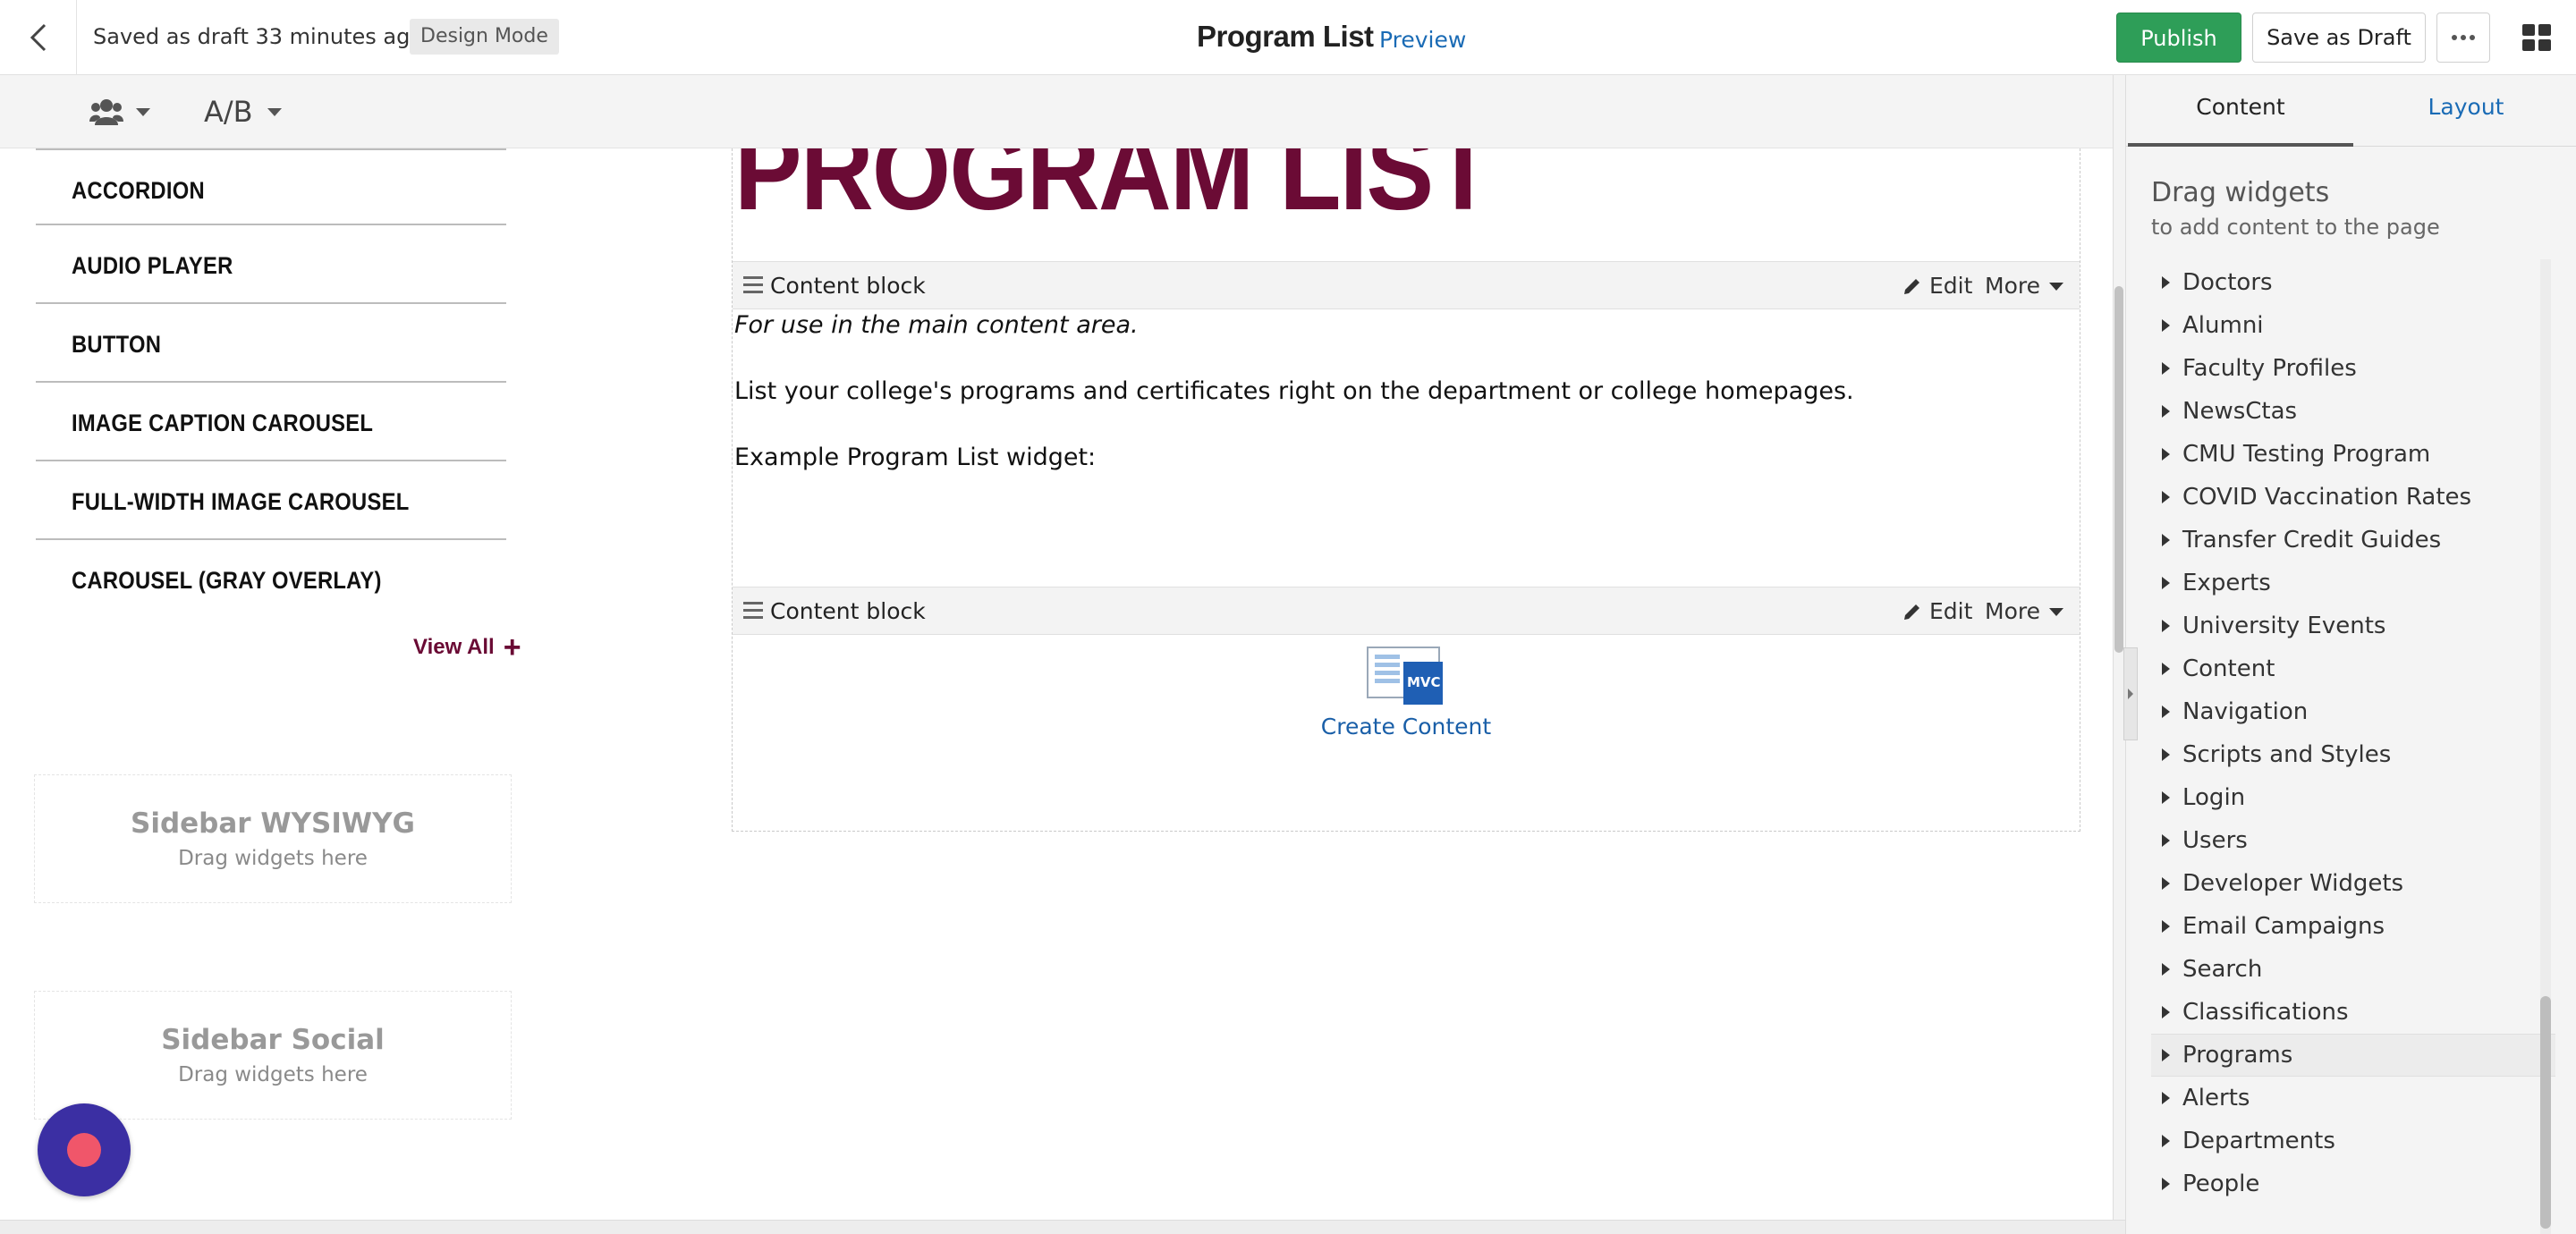  Describe the element at coordinates (2269, 368) in the screenshot. I see `widget-category-label: Faculty Profiles` at that location.